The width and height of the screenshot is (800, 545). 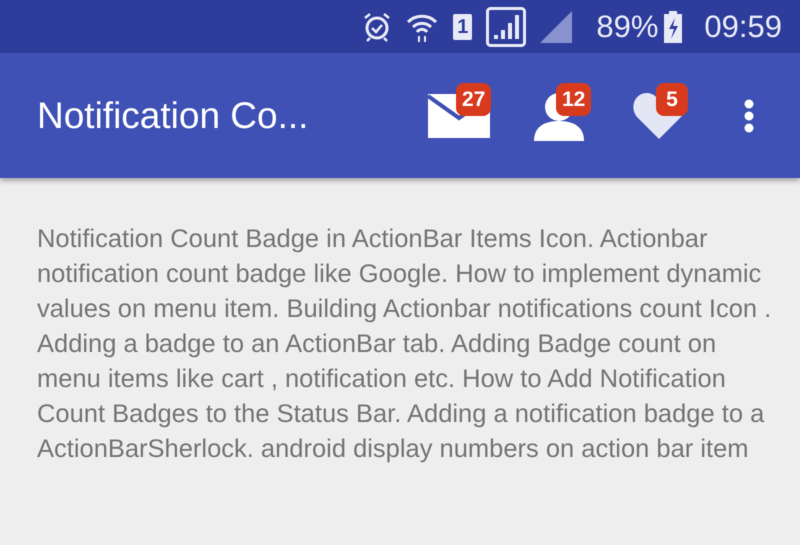 I want to click on action-item-button: 27, so click(x=459, y=115).